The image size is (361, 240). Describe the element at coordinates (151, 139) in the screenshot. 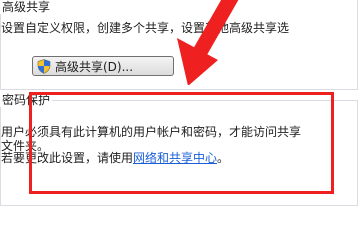

I see `password-protection-description: 用户必须具有此计算机的用户帐户和密码，才能访问共享文件夹。` at that location.